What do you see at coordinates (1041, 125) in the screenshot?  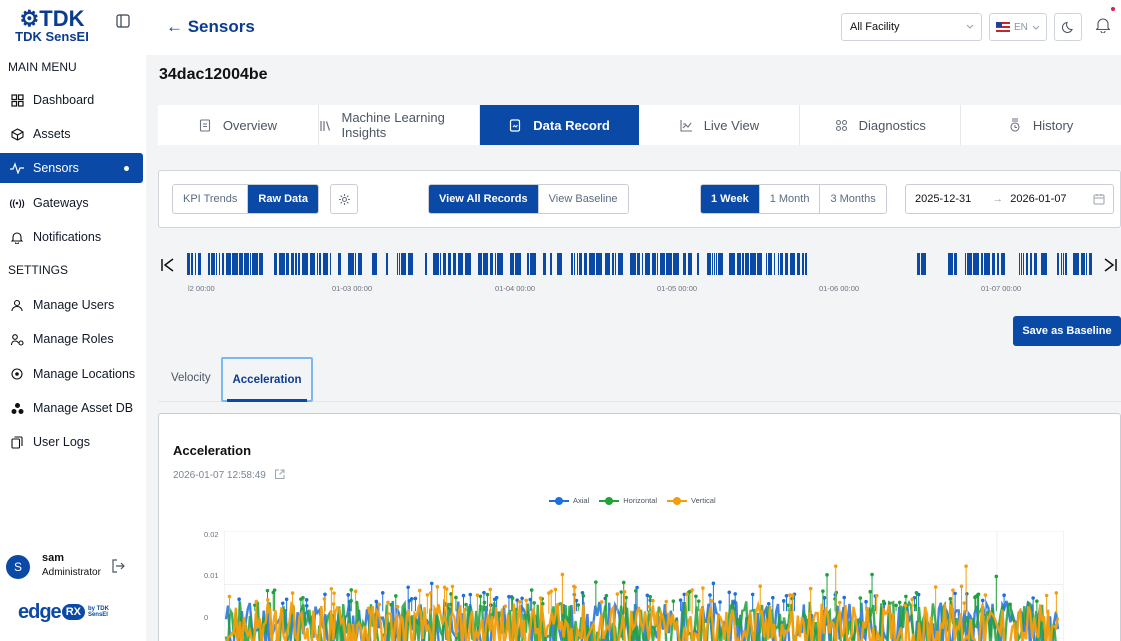 I see `tab-history: History` at bounding box center [1041, 125].